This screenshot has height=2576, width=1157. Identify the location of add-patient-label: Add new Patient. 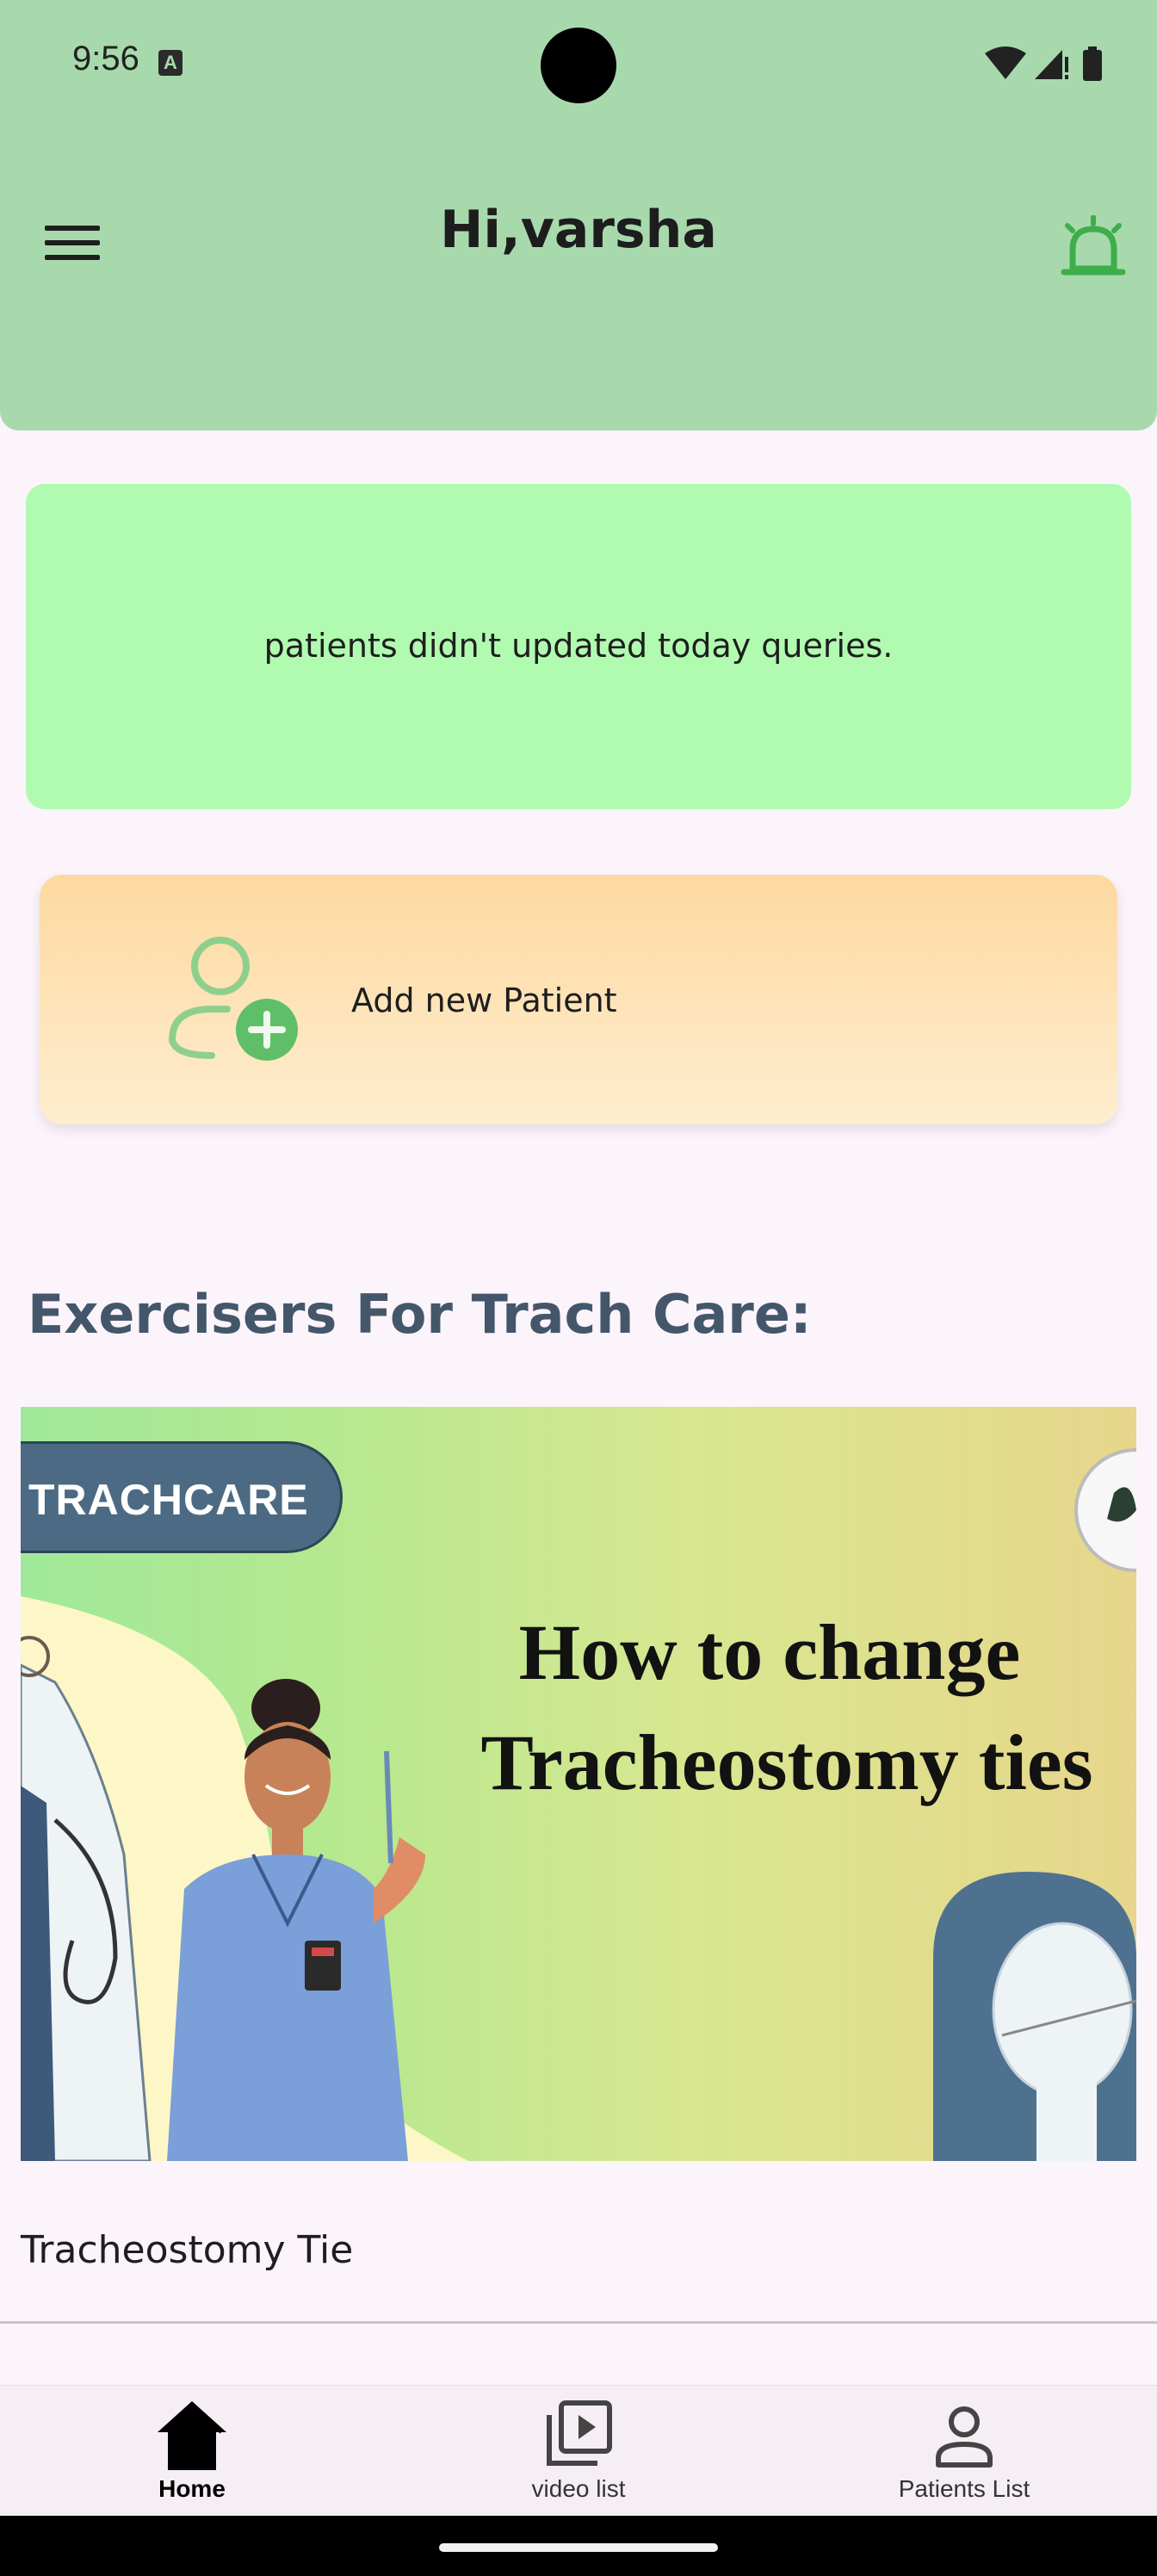
(484, 1000).